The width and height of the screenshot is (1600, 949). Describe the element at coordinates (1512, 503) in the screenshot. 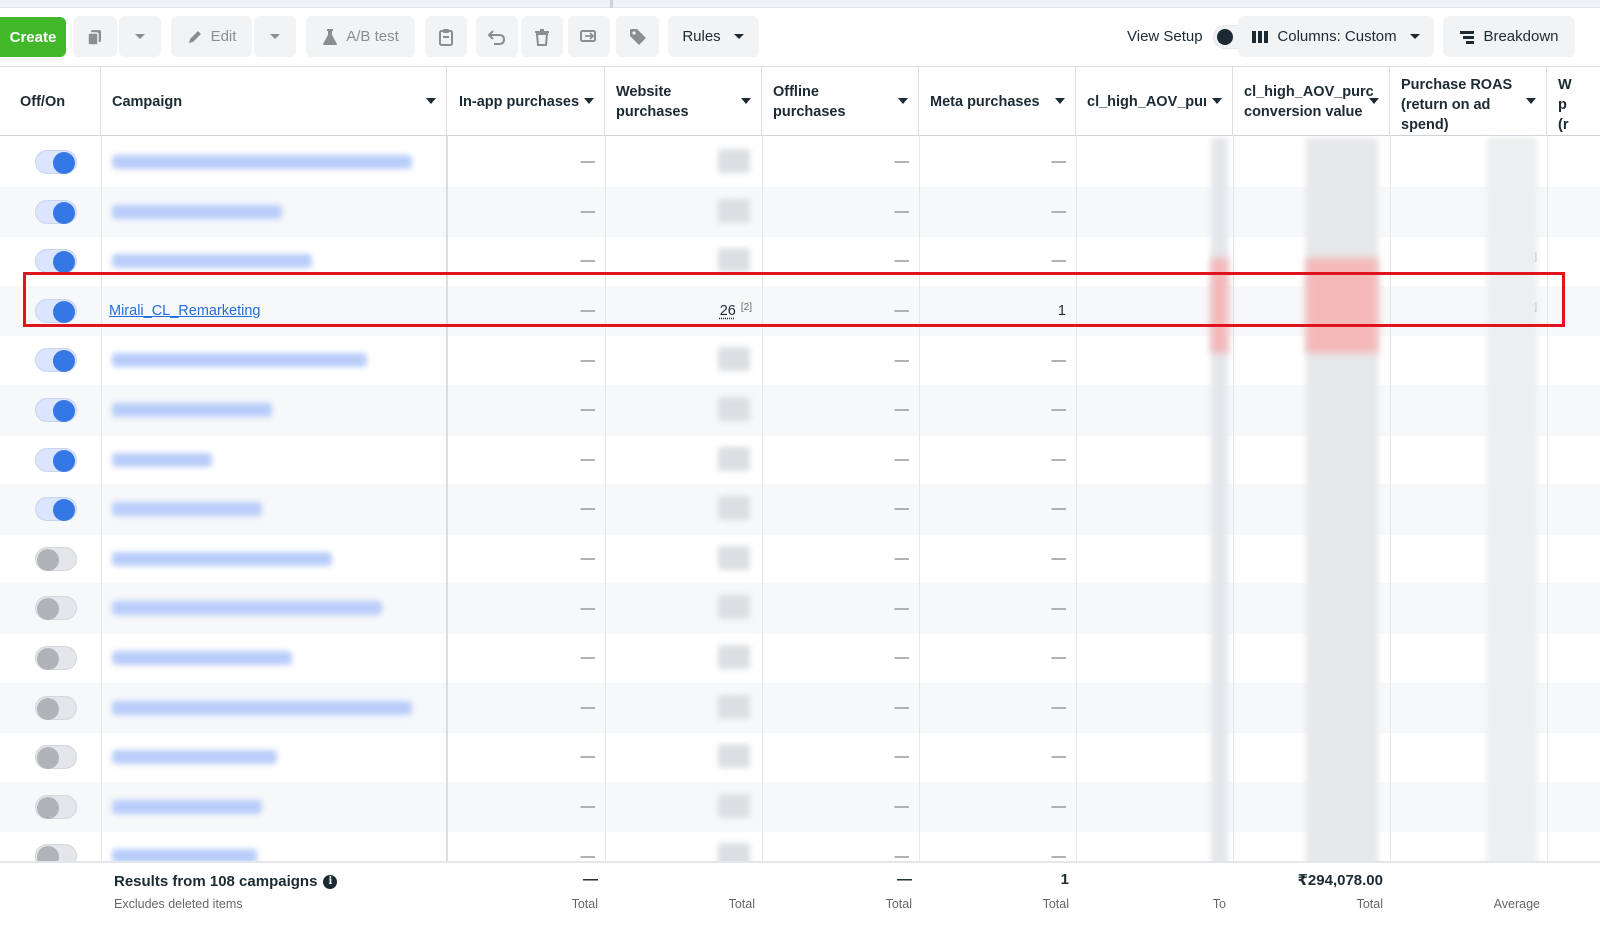

I see `blurred-column` at that location.